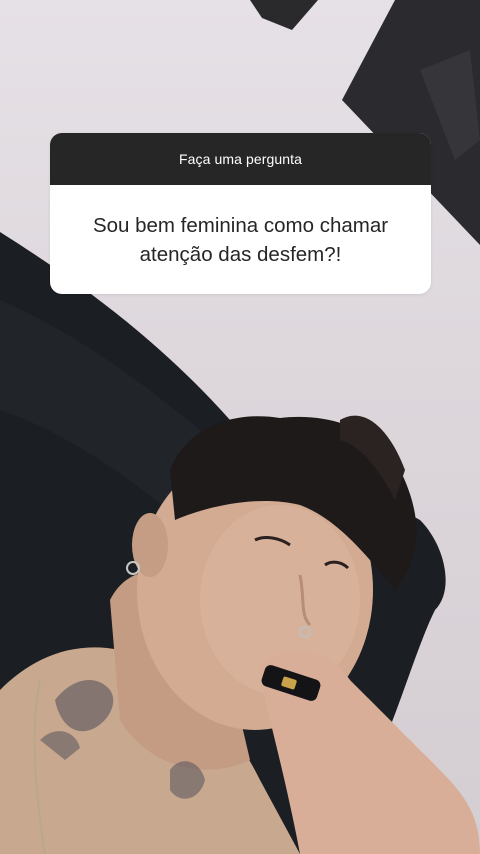 Image resolution: width=480 pixels, height=854 pixels. I want to click on wall-frame-small, so click(284, 15).